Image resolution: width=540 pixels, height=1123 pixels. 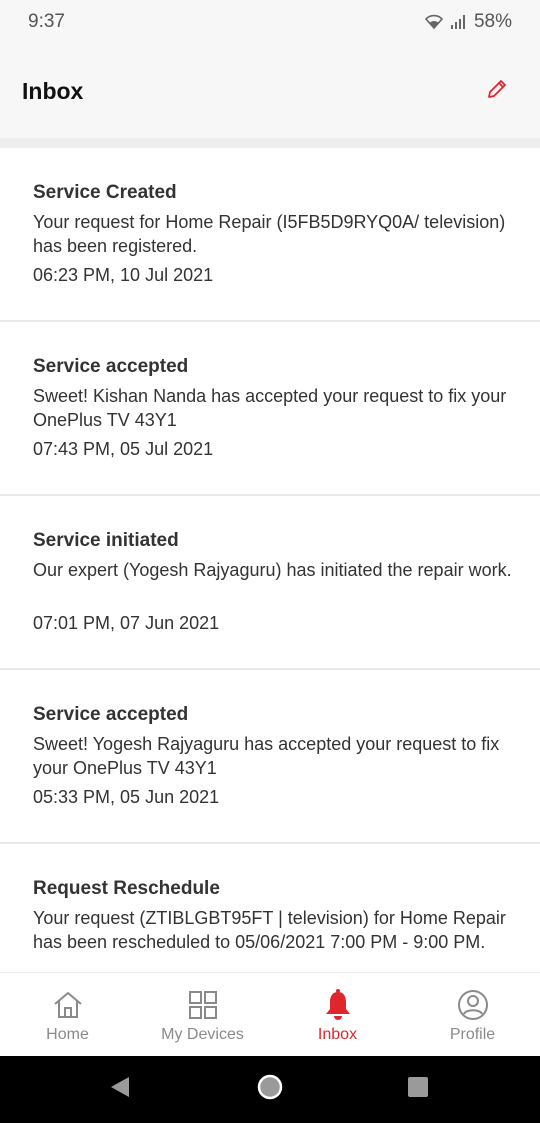 I want to click on home-icon, so click(x=68, y=1005).